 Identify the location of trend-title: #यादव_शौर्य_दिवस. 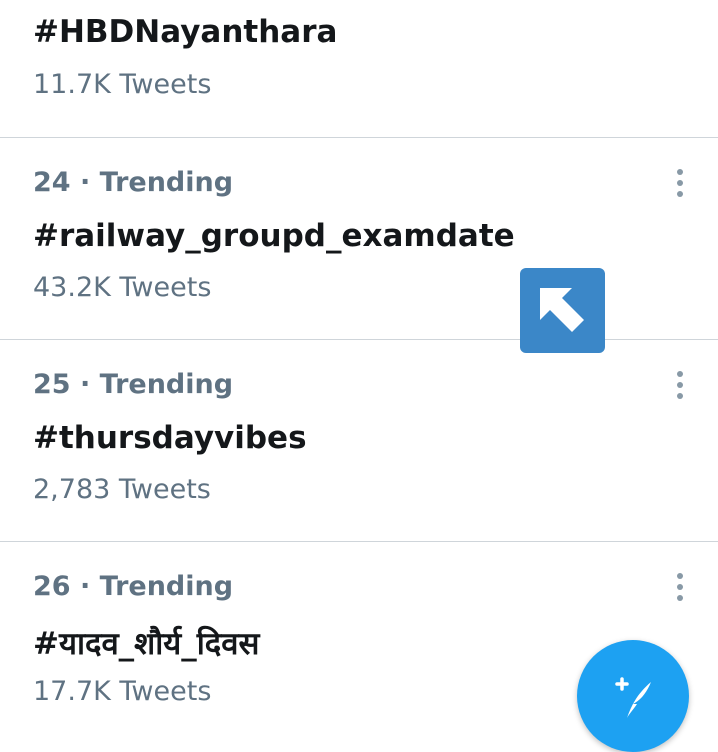
(146, 644).